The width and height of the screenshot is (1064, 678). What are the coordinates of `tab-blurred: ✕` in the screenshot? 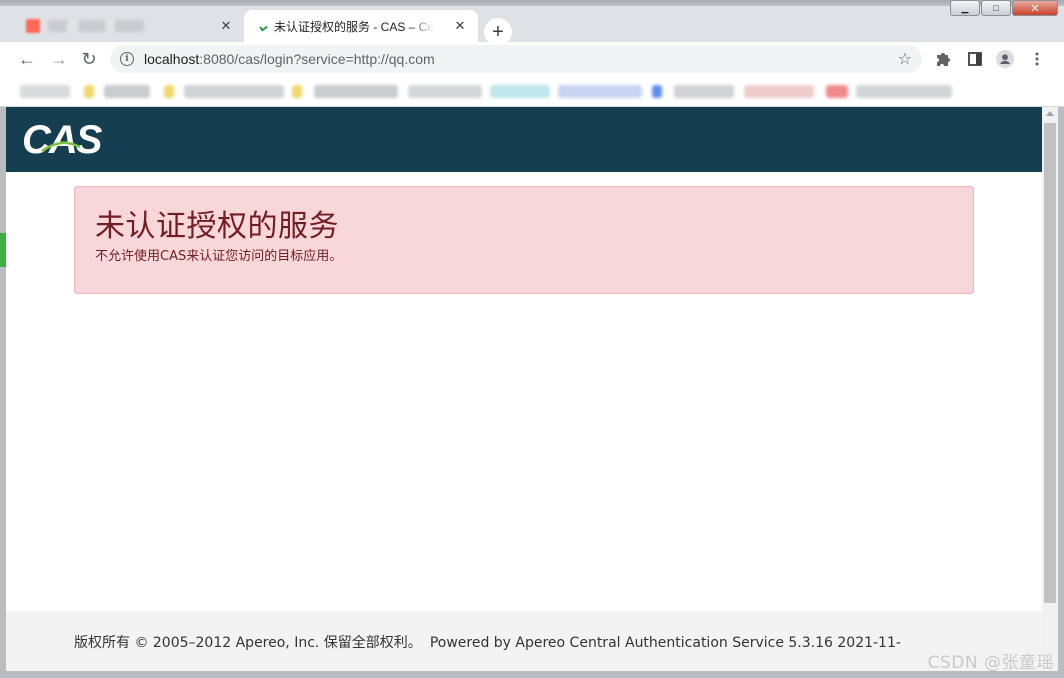 It's located at (128, 26).